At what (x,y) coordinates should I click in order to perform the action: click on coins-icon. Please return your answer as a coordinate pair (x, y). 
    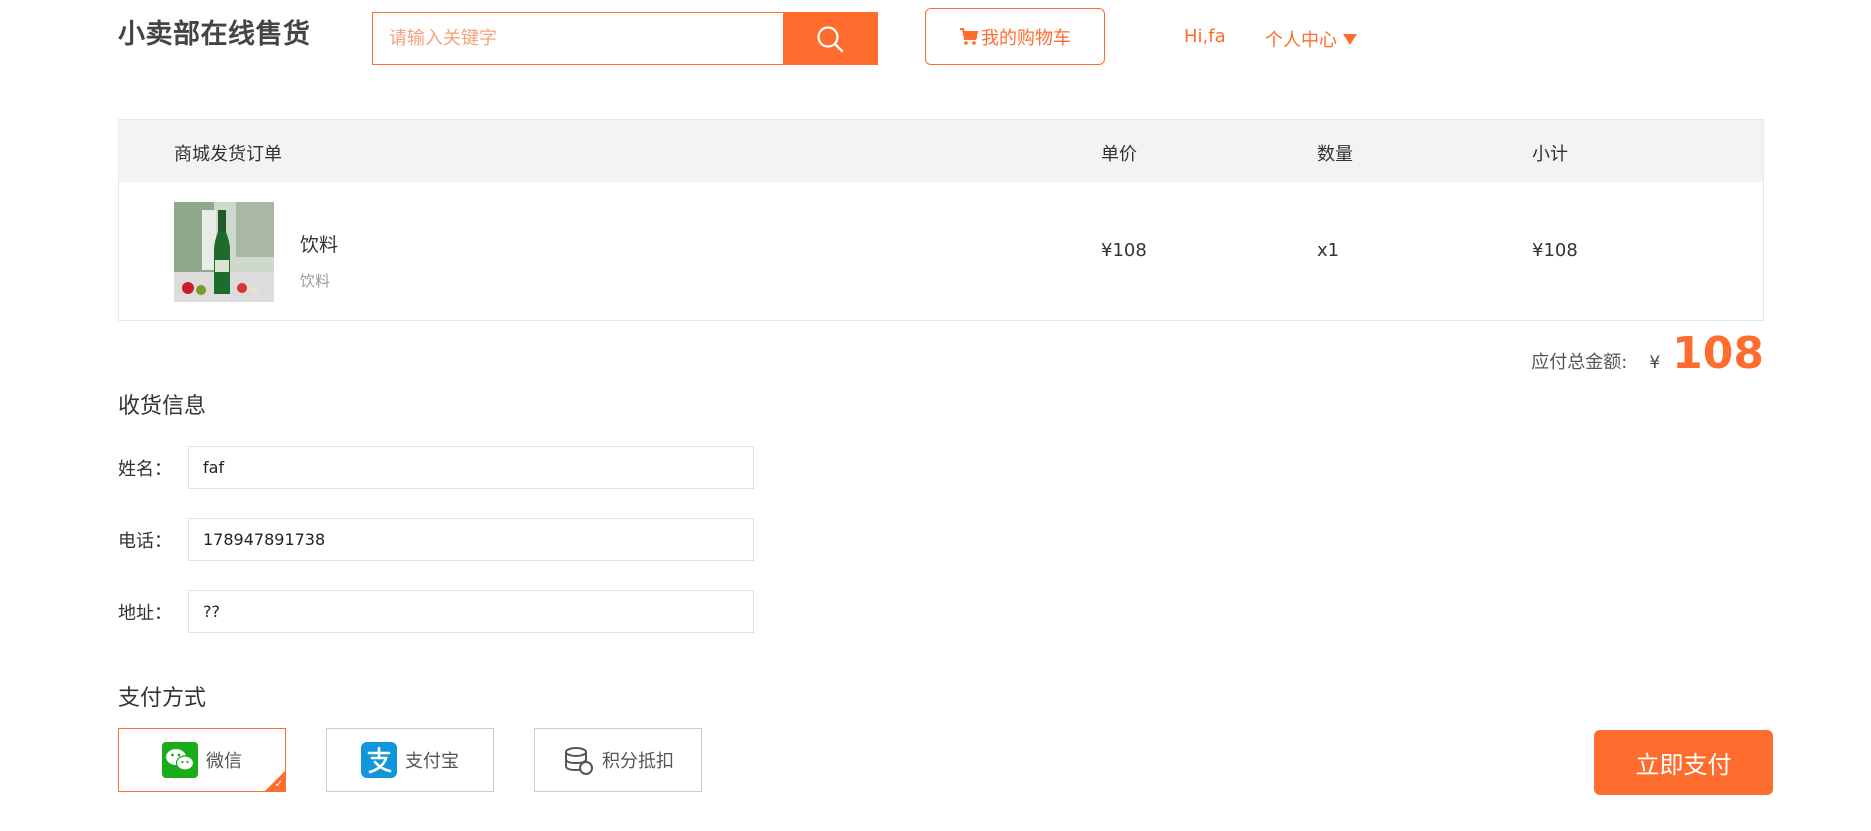
    Looking at the image, I should click on (579, 761).